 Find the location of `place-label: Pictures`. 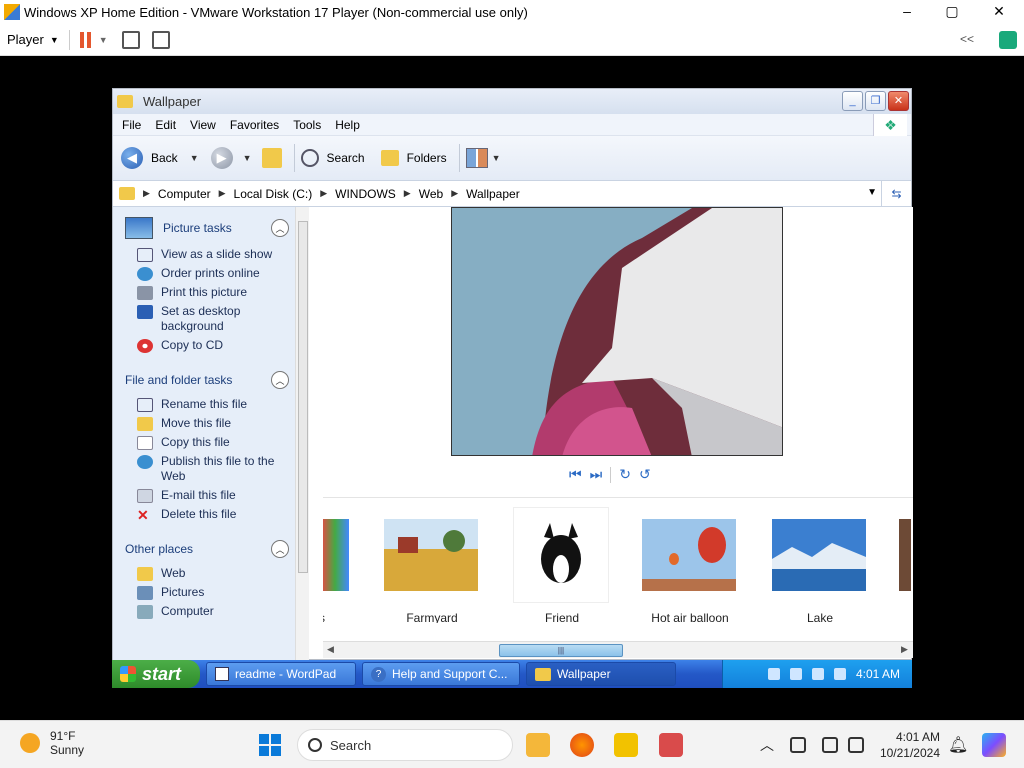

place-label: Pictures is located at coordinates (183, 592).